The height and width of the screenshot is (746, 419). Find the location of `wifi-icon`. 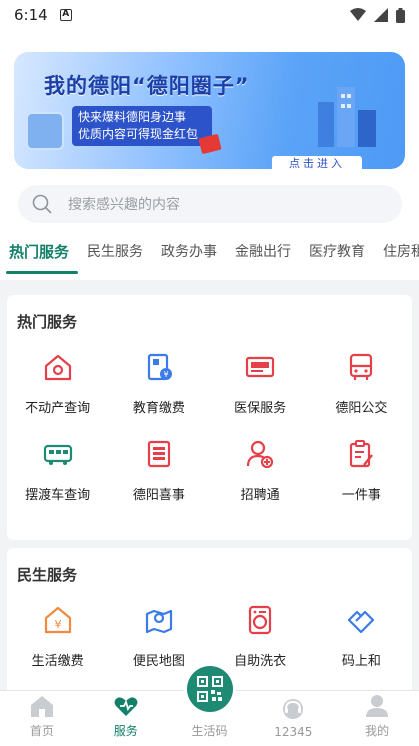

wifi-icon is located at coordinates (358, 14).